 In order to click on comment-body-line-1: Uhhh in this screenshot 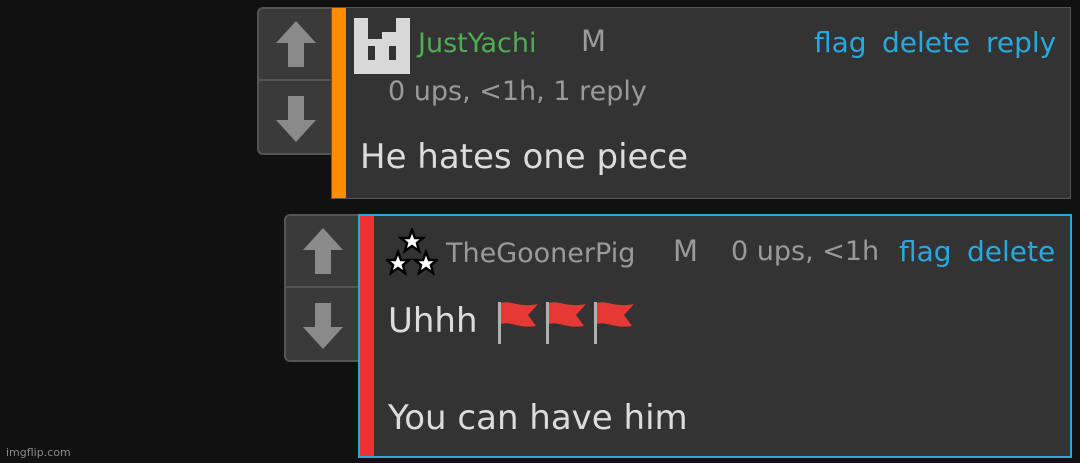, I will do `click(512, 321)`.